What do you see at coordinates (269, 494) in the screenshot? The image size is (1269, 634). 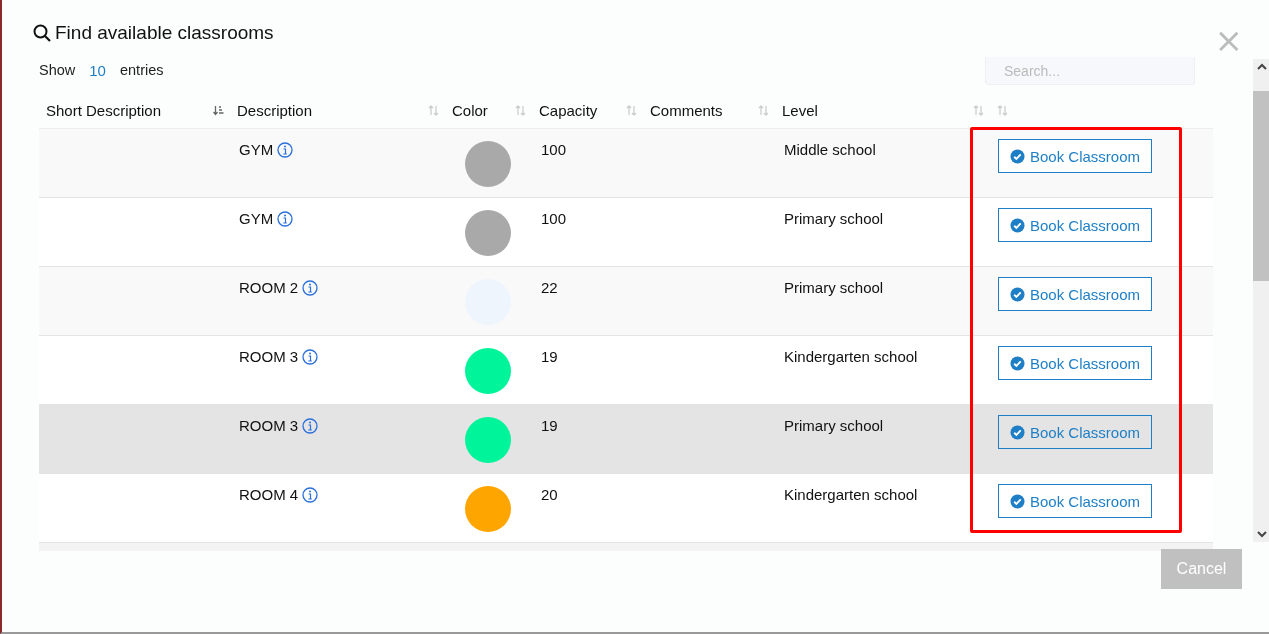 I see `description-cell: ROOM 4` at bounding box center [269, 494].